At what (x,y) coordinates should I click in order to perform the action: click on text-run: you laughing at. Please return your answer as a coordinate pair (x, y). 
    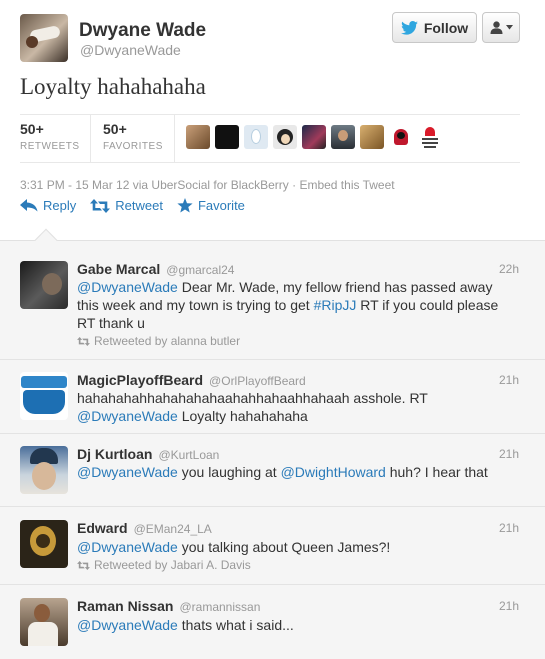
    Looking at the image, I should click on (229, 472).